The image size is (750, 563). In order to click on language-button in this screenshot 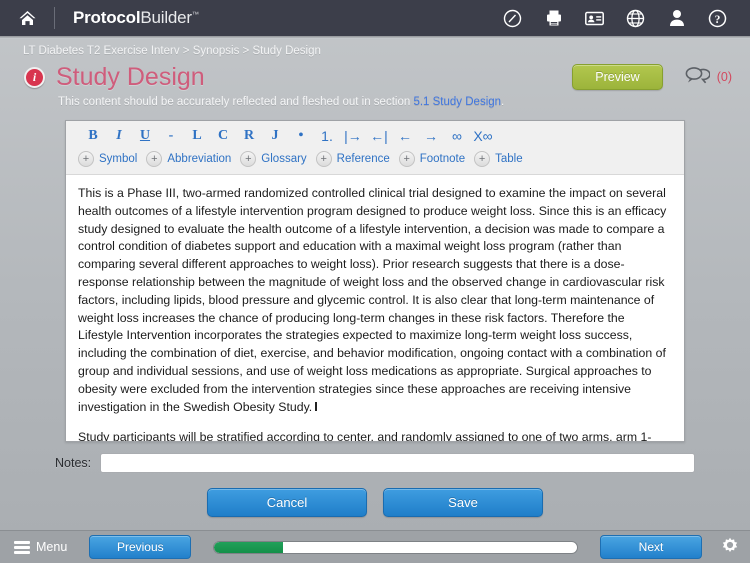, I will do `click(635, 18)`.